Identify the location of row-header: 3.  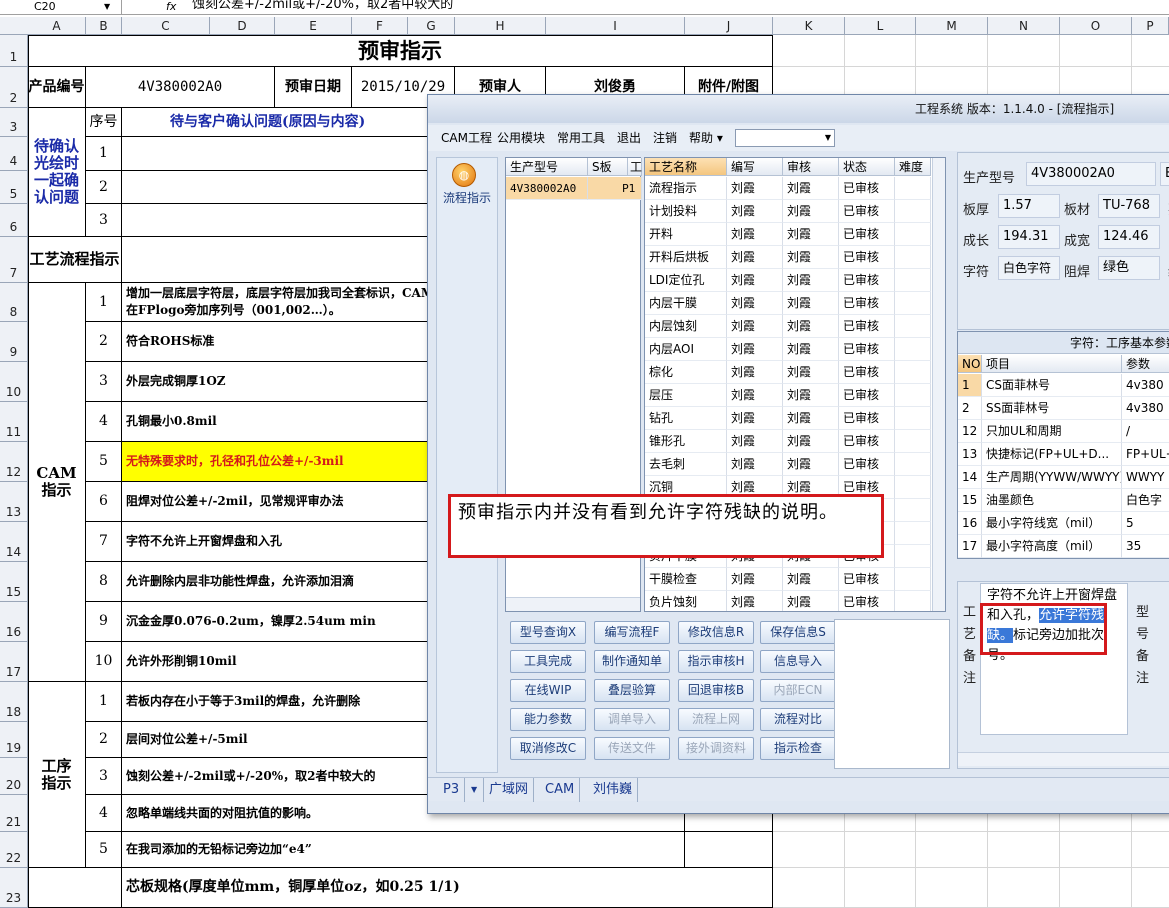
(14, 122).